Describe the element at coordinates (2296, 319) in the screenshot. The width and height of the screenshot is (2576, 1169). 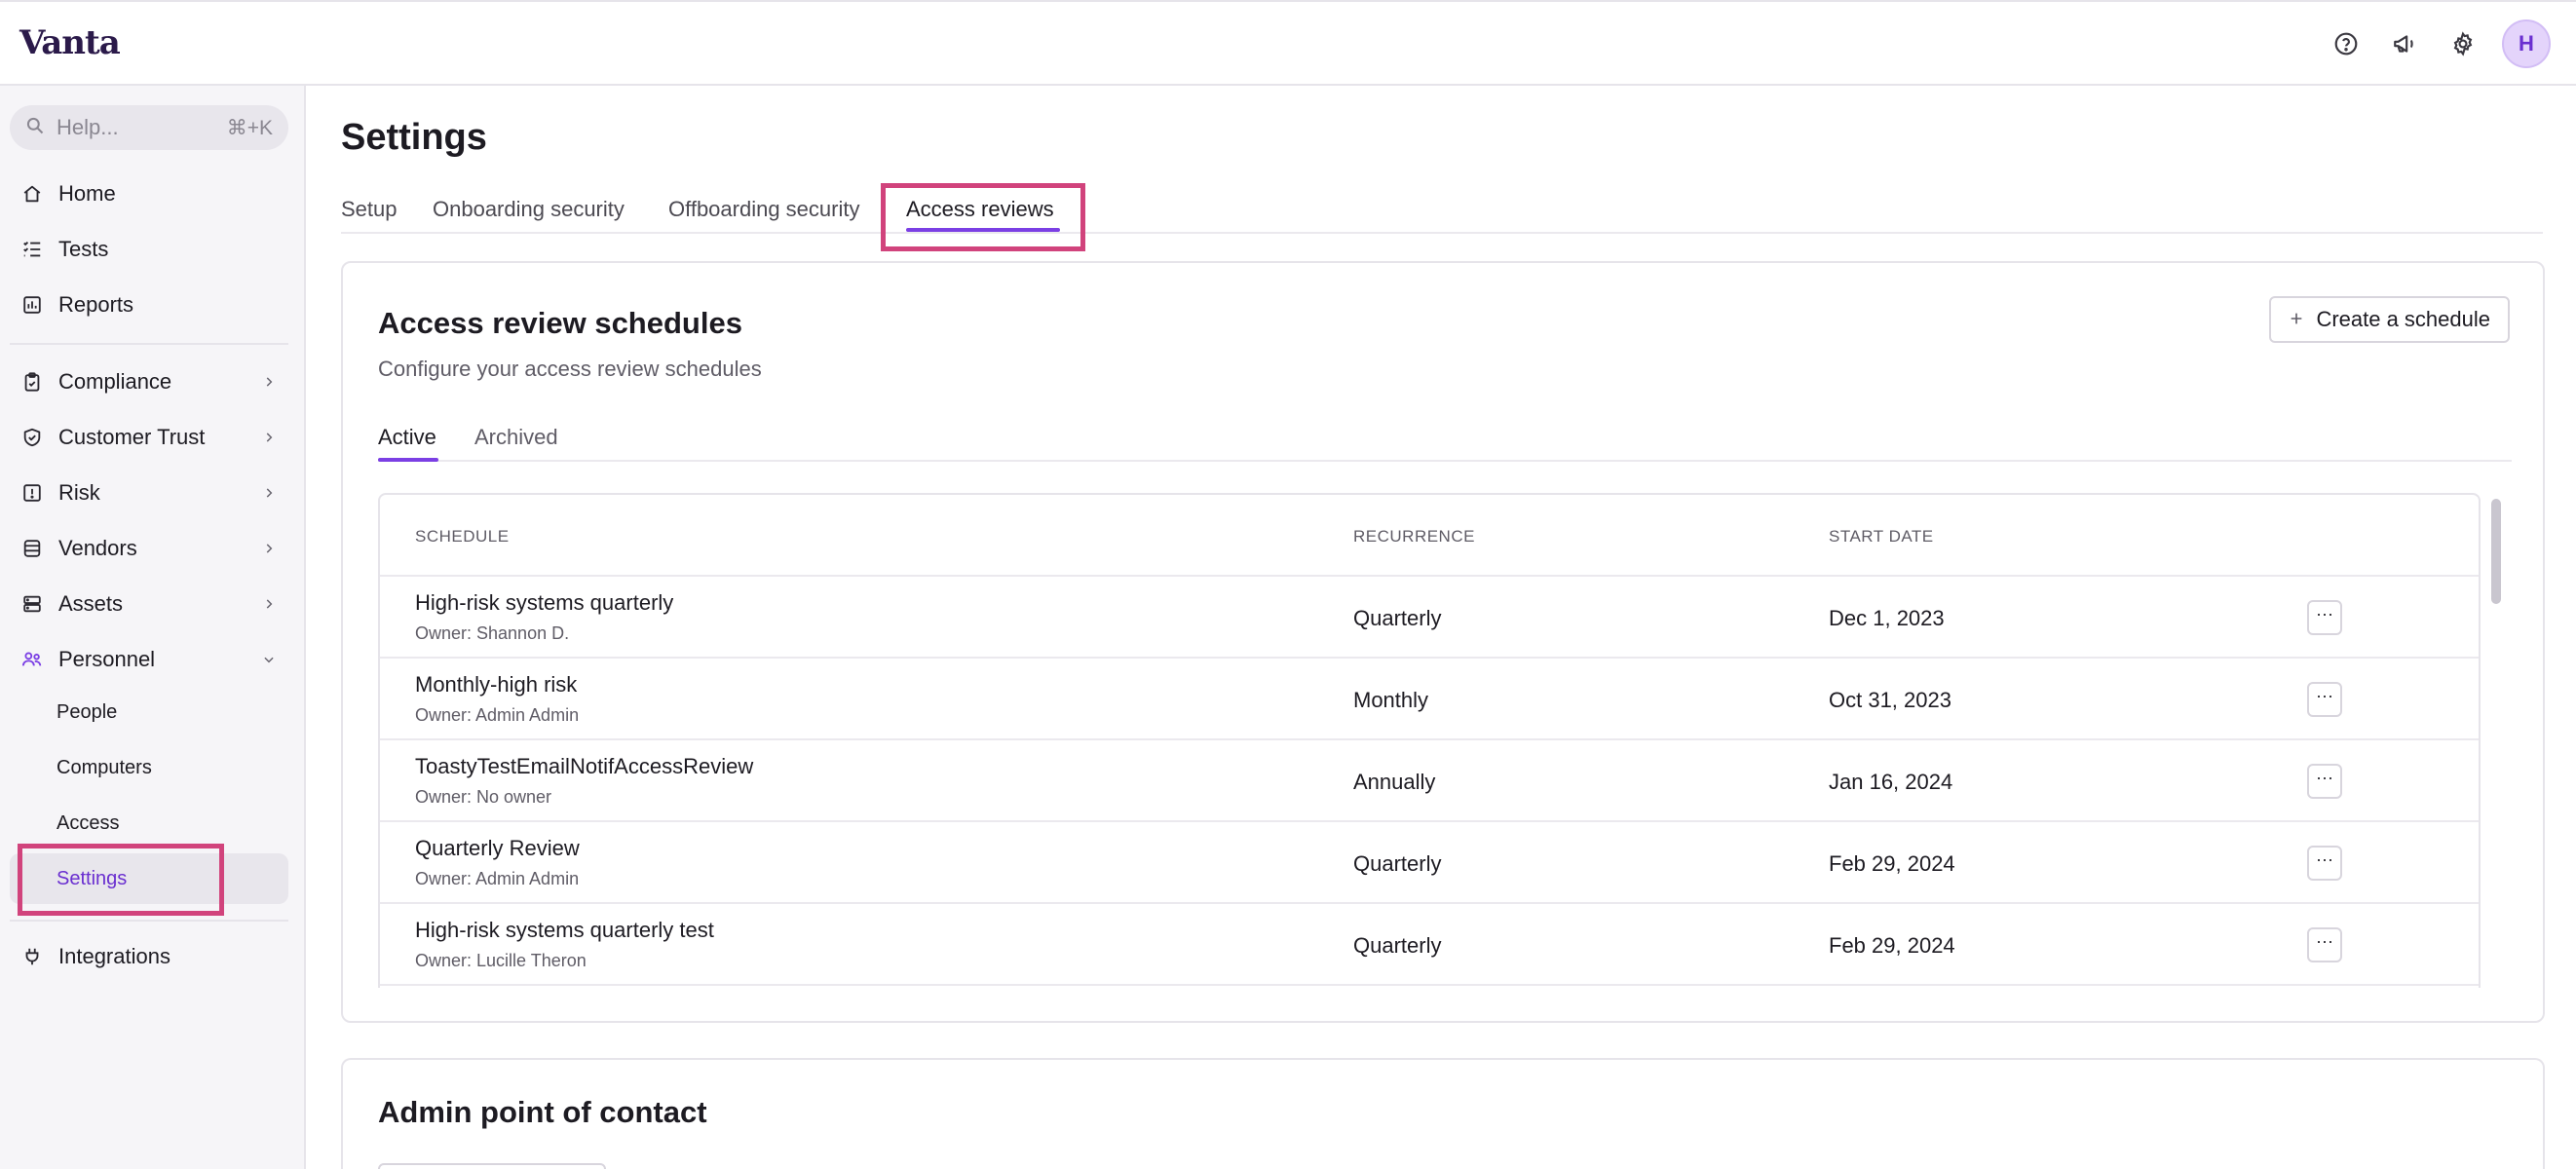
I see `plus-icon` at that location.